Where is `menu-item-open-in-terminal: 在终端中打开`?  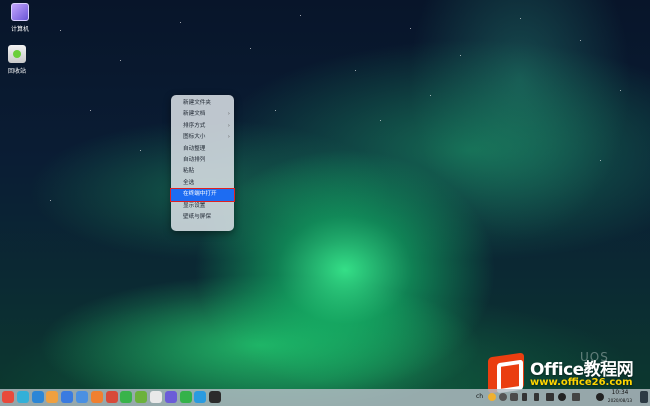 menu-item-open-in-terminal: 在终端中打开 is located at coordinates (202, 195).